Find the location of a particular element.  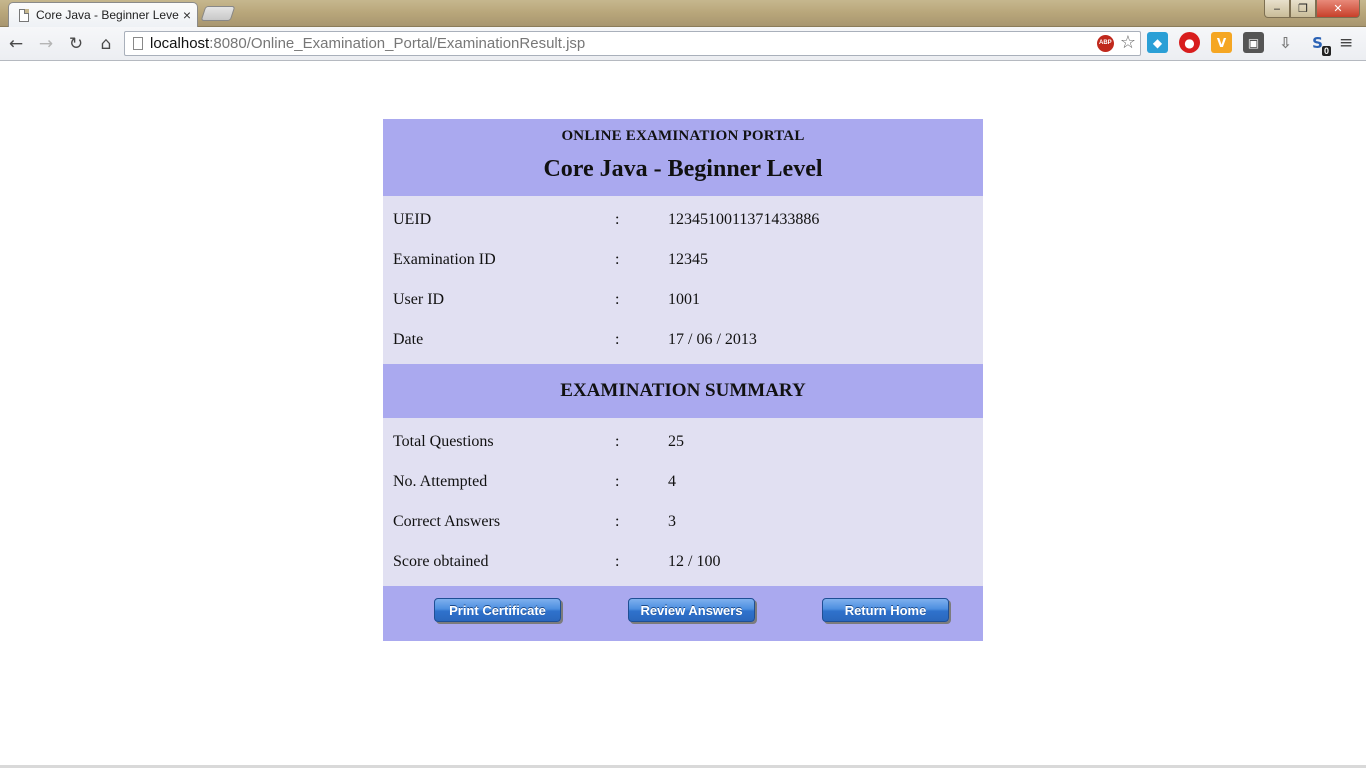

return-home-button: Return Home is located at coordinates (885, 610).